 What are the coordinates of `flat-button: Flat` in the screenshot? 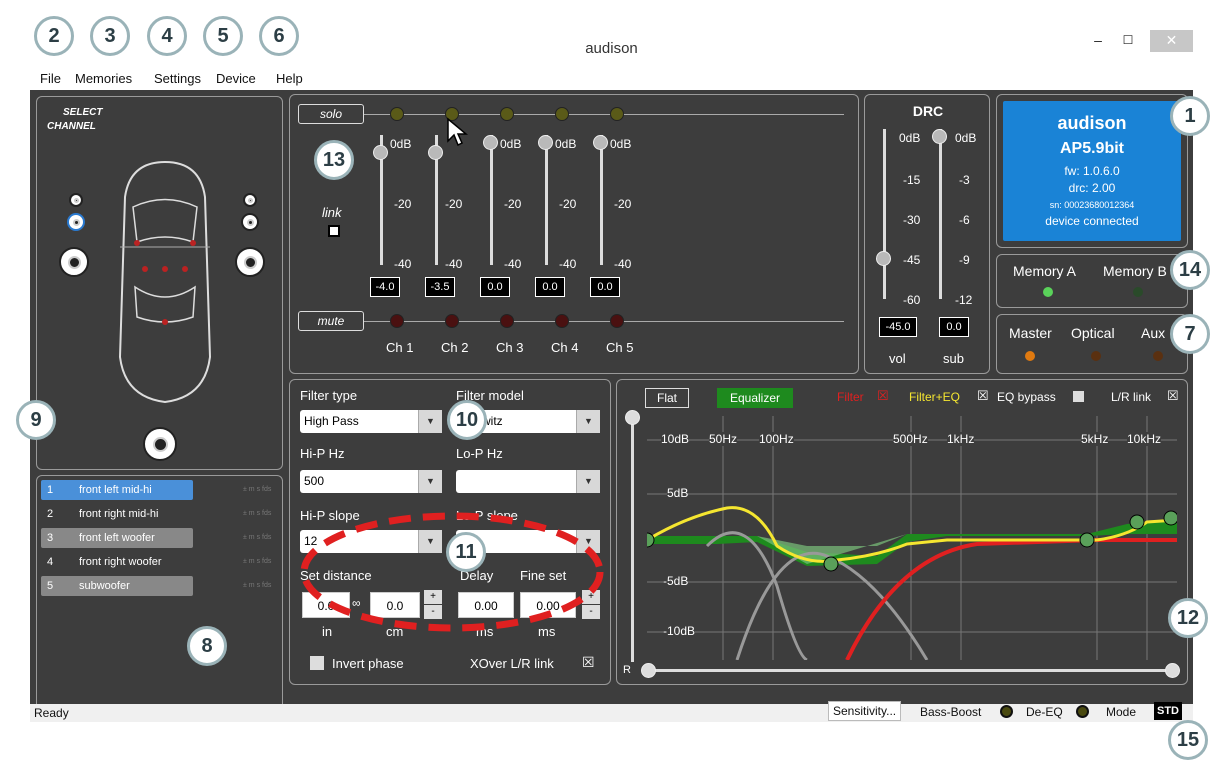 It's located at (667, 398).